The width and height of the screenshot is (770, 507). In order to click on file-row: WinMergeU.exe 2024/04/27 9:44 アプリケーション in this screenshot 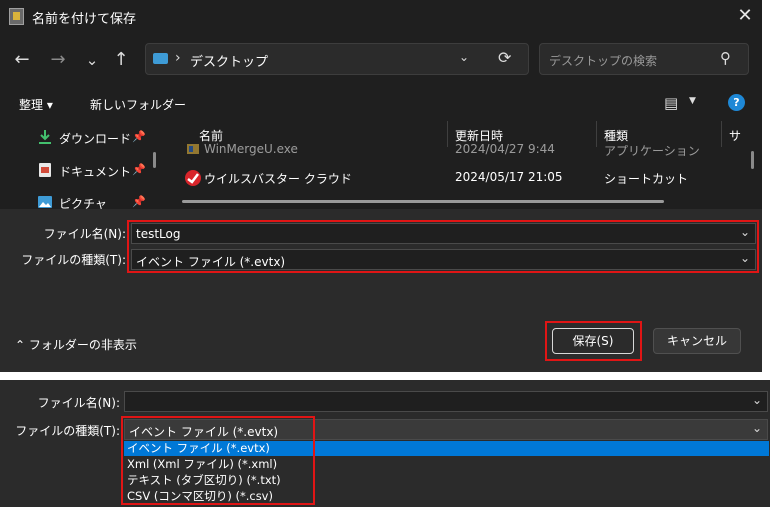, I will do `click(469, 150)`.